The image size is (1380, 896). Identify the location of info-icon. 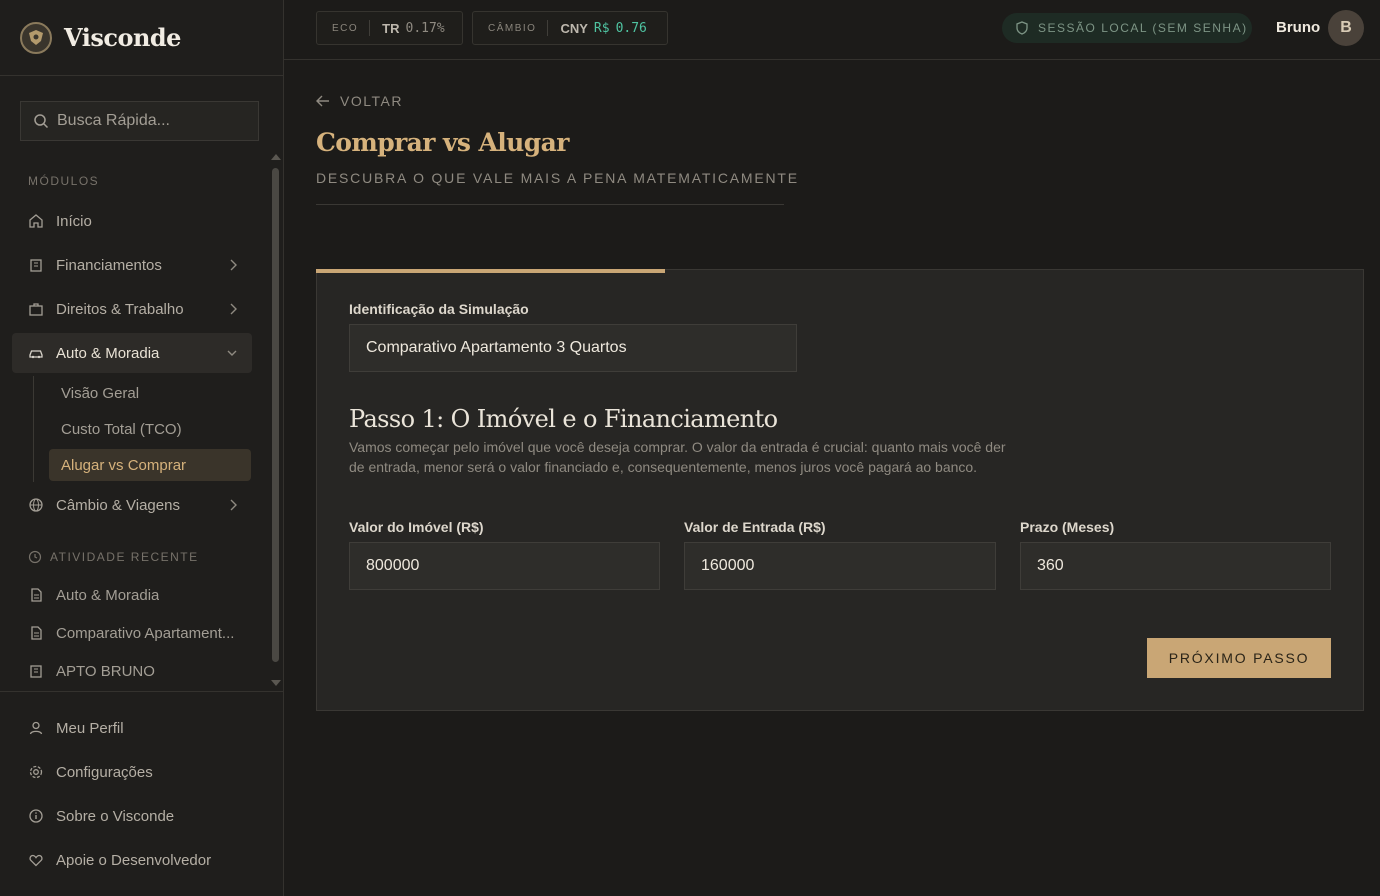
(36, 816).